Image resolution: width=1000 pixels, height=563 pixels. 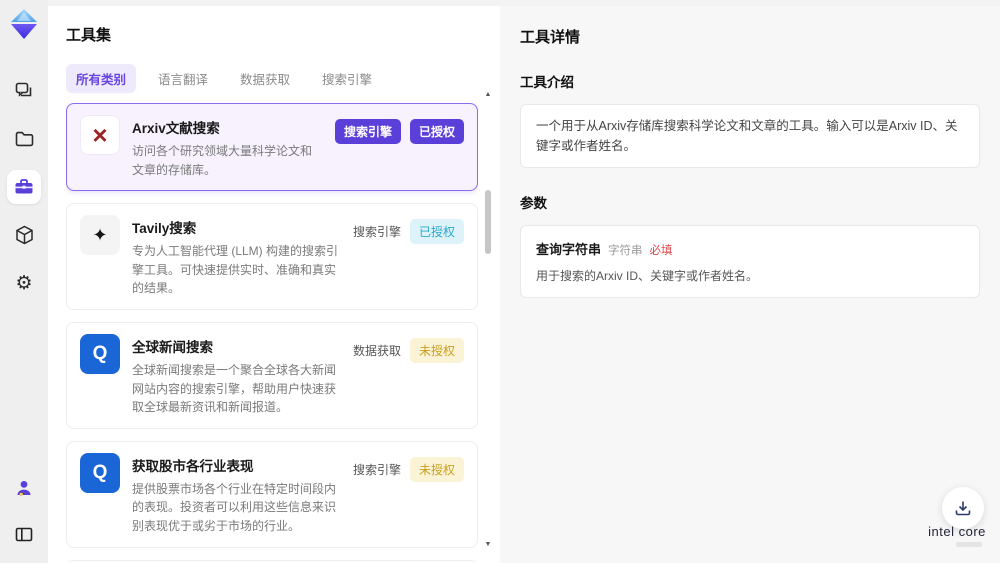 What do you see at coordinates (24, 139) in the screenshot?
I see `folder-icon` at bounding box center [24, 139].